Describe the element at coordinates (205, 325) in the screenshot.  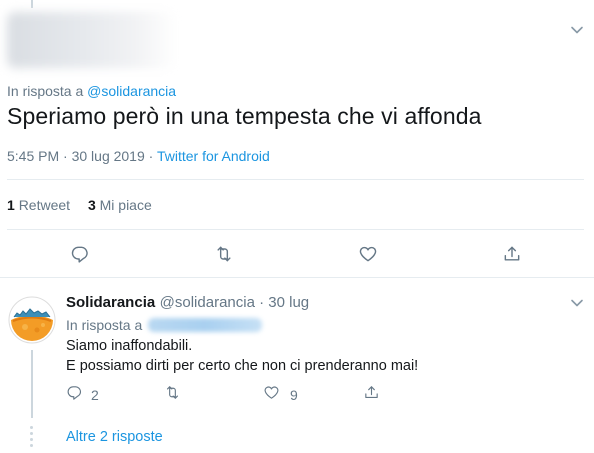
I see `blurred-handle` at that location.